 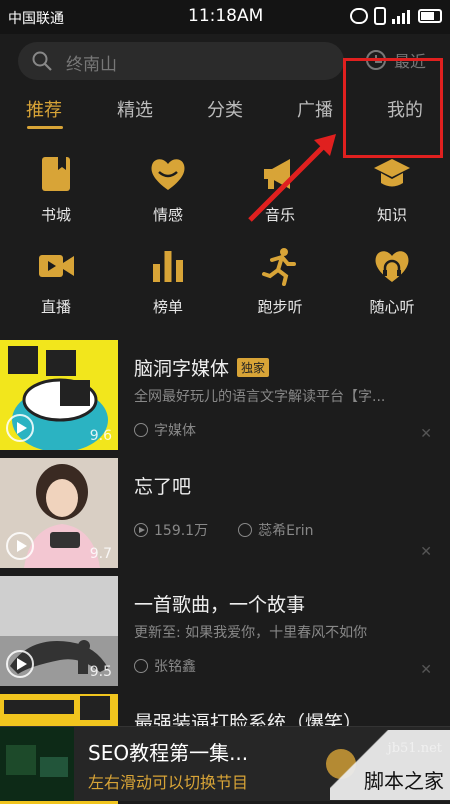 I want to click on alarm-icon, so click(x=359, y=16).